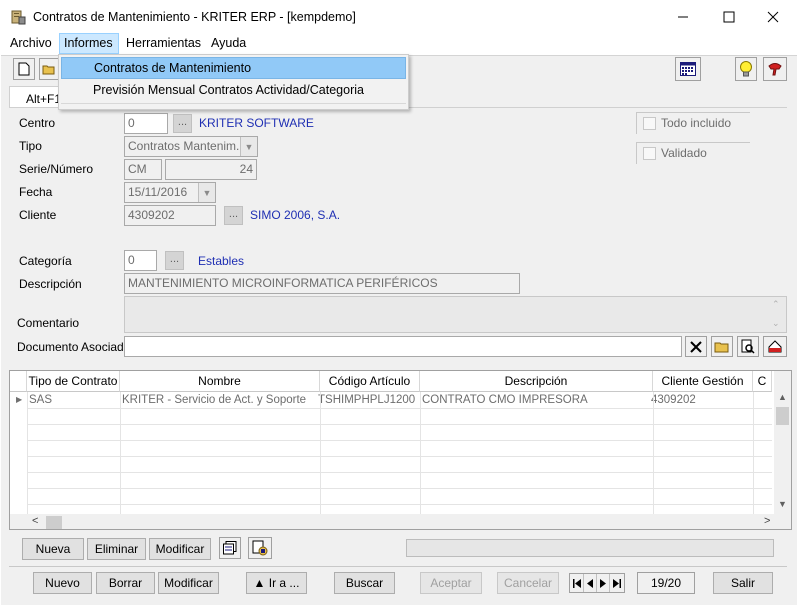 This screenshot has height=606, width=798. I want to click on grid-header-codigo: Código Artículo, so click(370, 381).